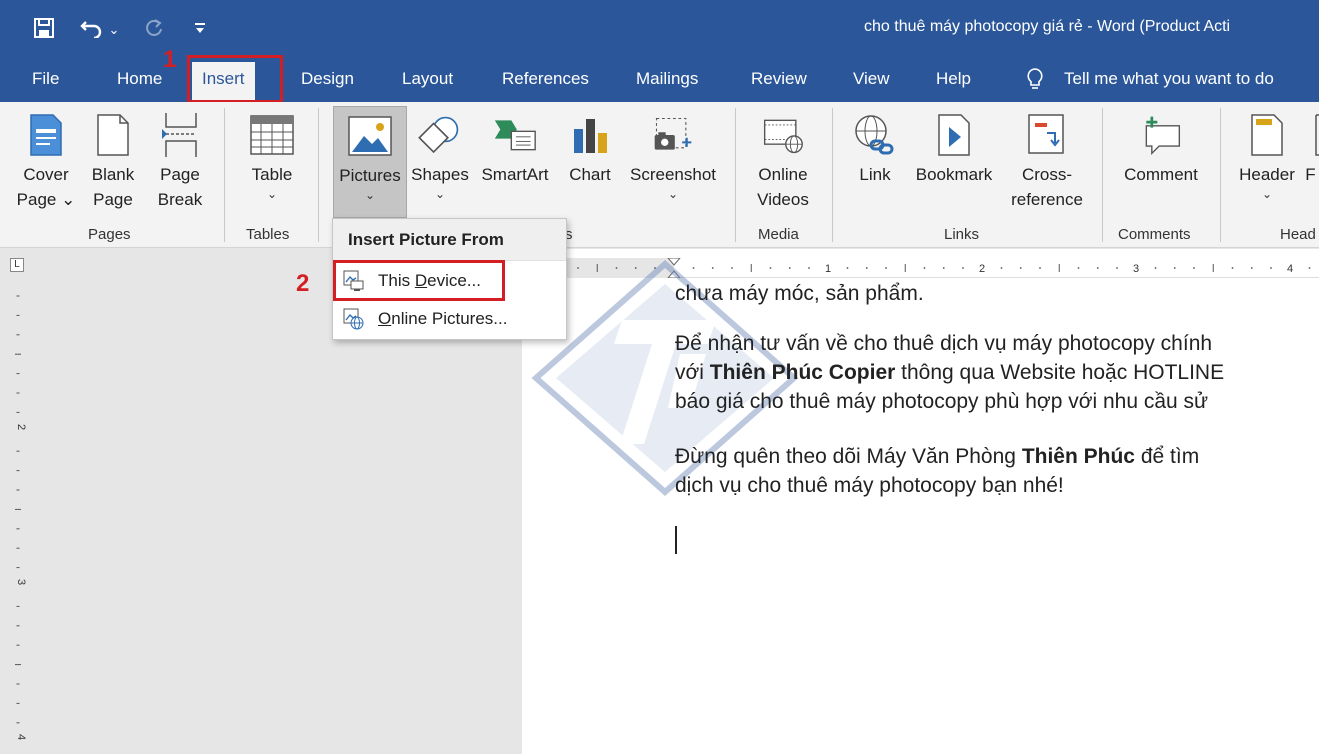 This screenshot has width=1319, height=754. Describe the element at coordinates (954, 174) in the screenshot. I see `bookmark-label: Bookmark` at that location.